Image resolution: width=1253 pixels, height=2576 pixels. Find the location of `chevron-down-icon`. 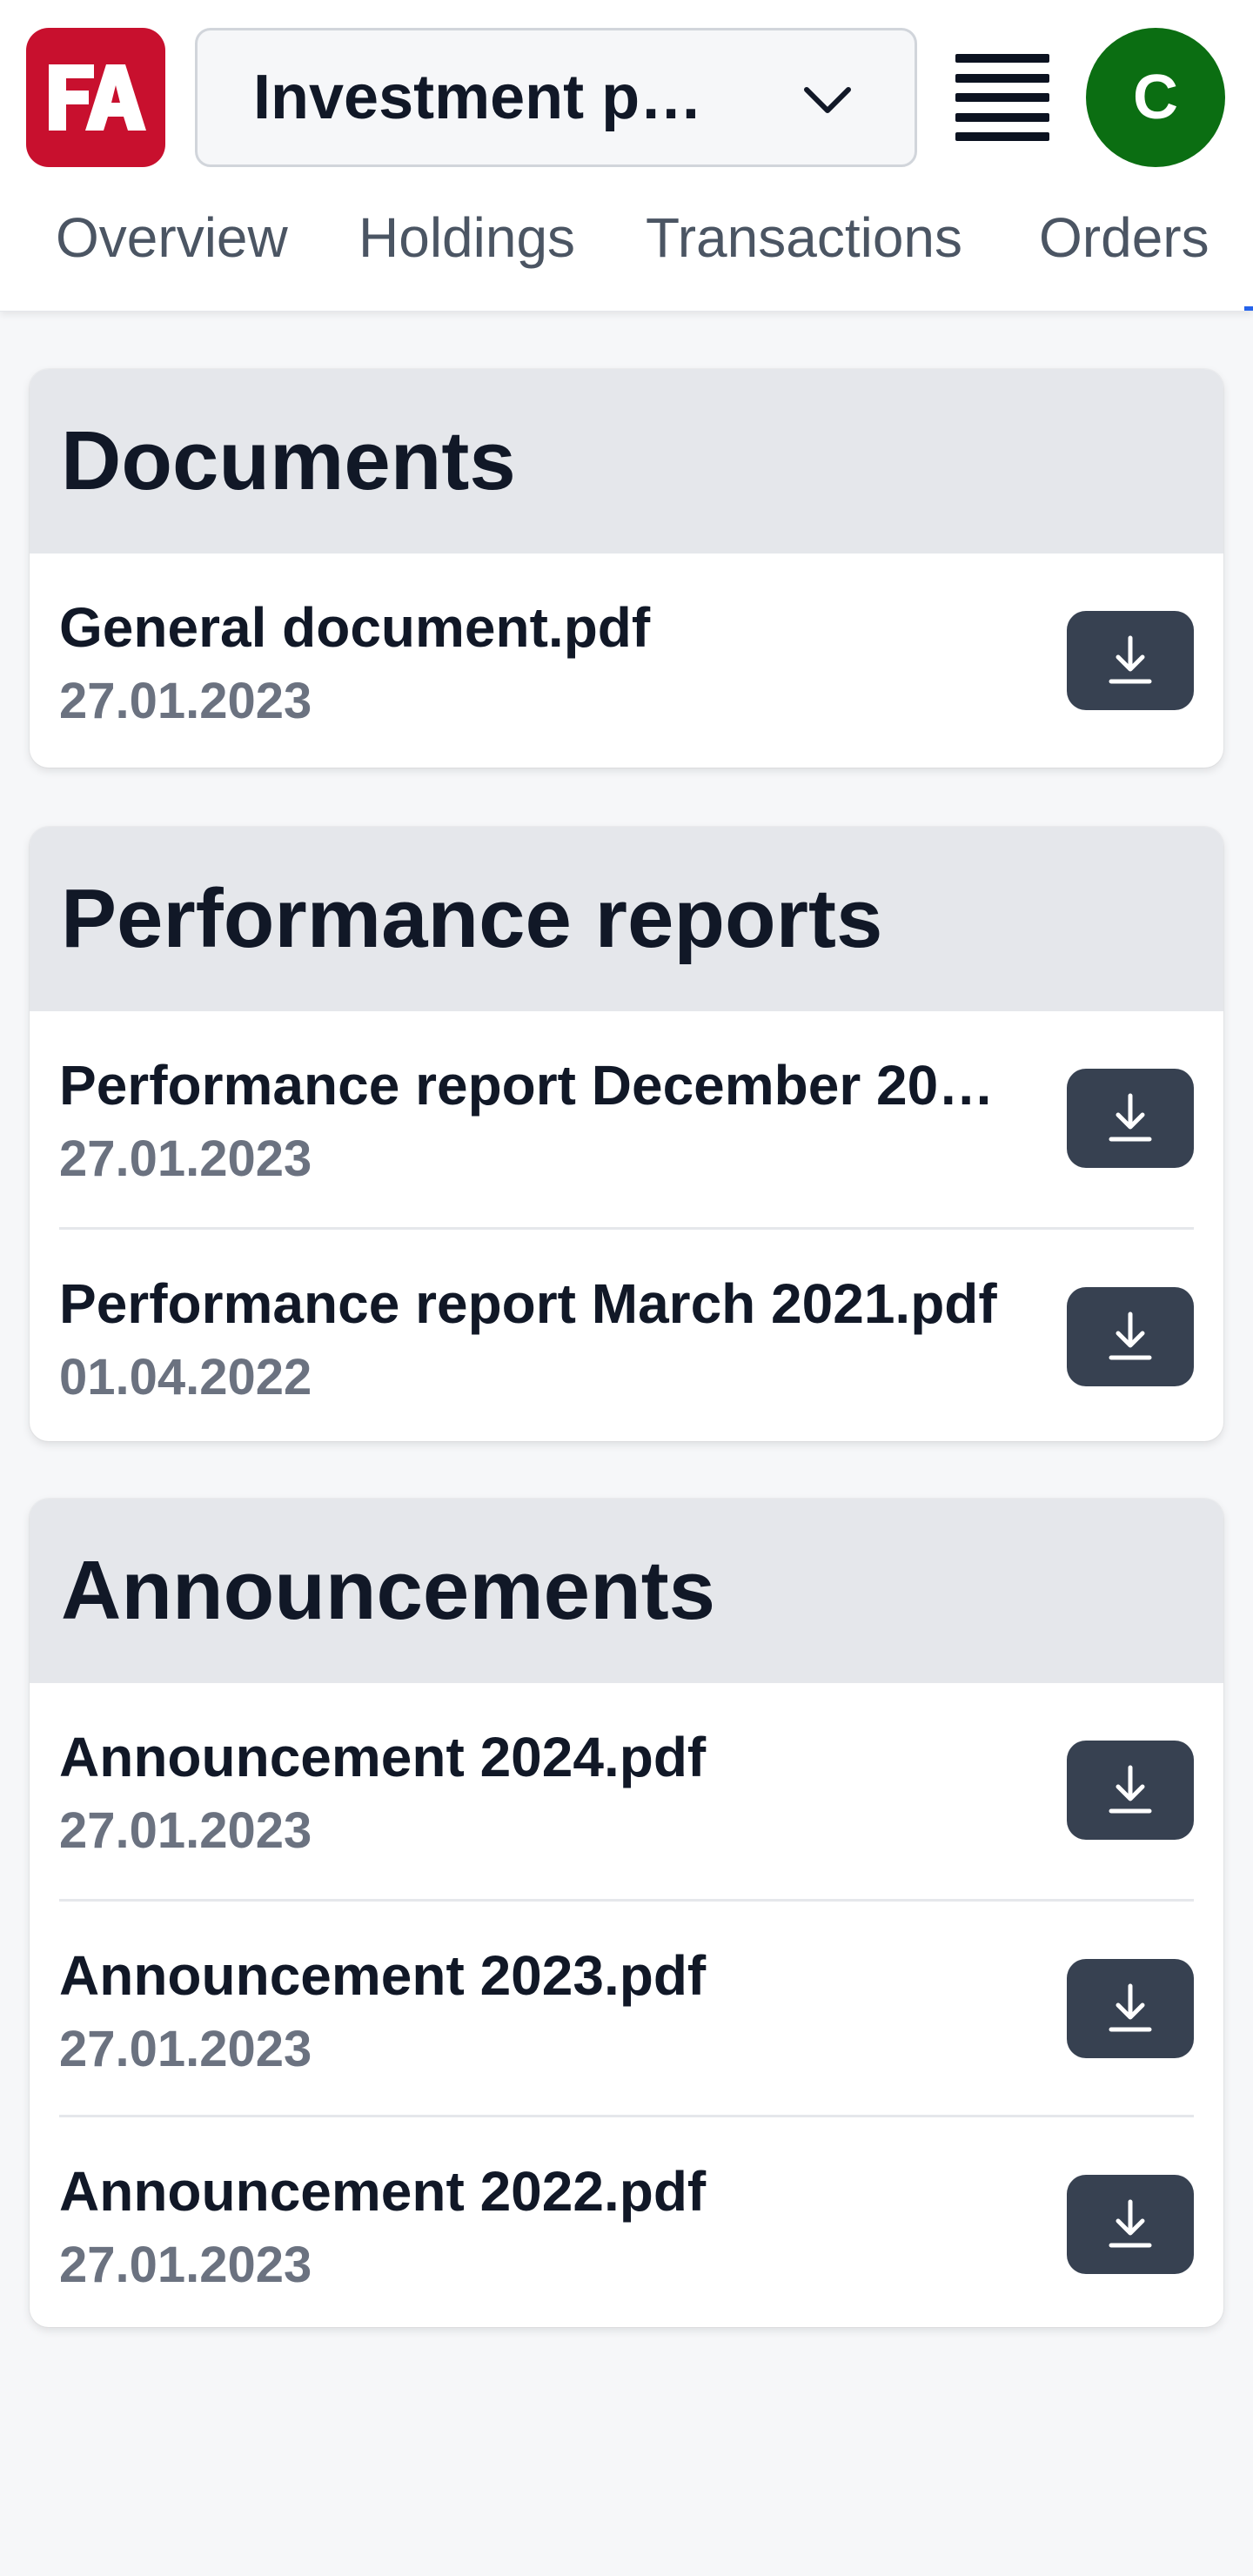

chevron-down-icon is located at coordinates (827, 100).